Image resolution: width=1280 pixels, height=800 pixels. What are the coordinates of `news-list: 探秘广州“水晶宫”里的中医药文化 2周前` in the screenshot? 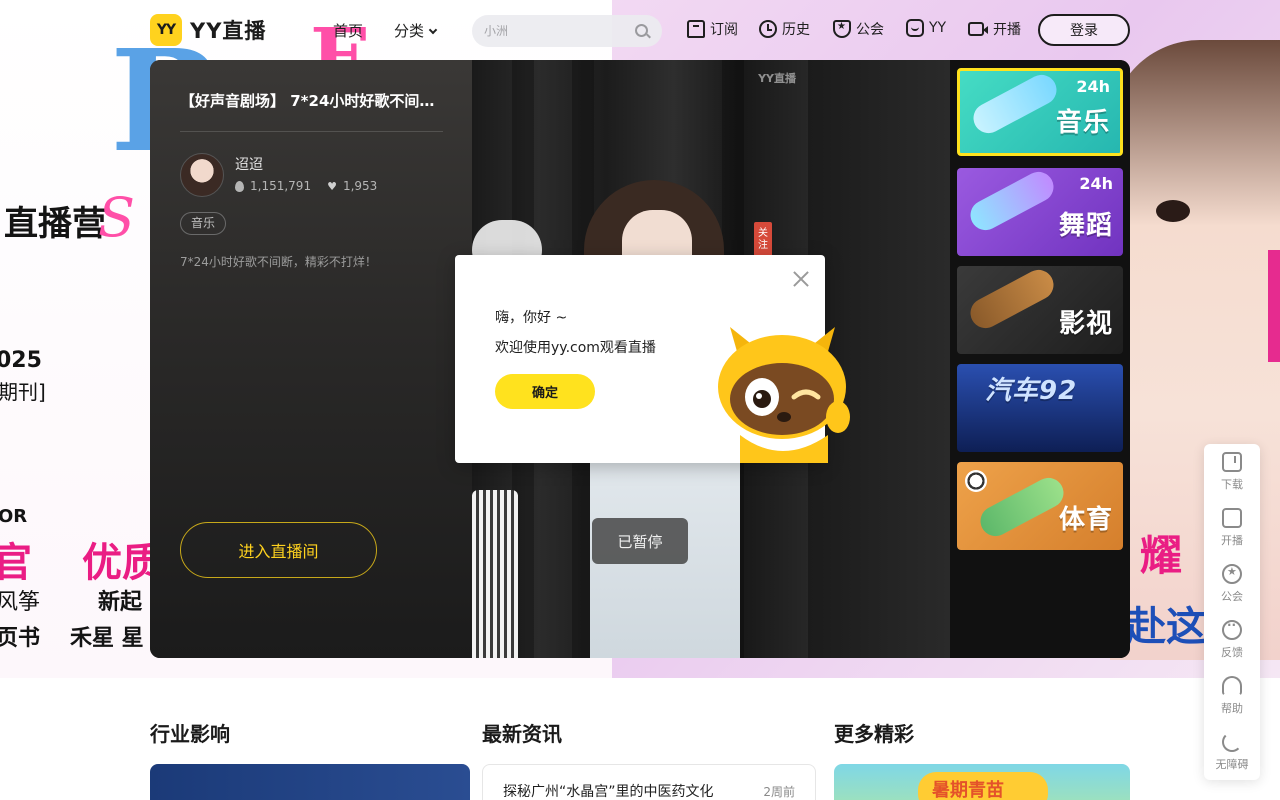 It's located at (649, 782).